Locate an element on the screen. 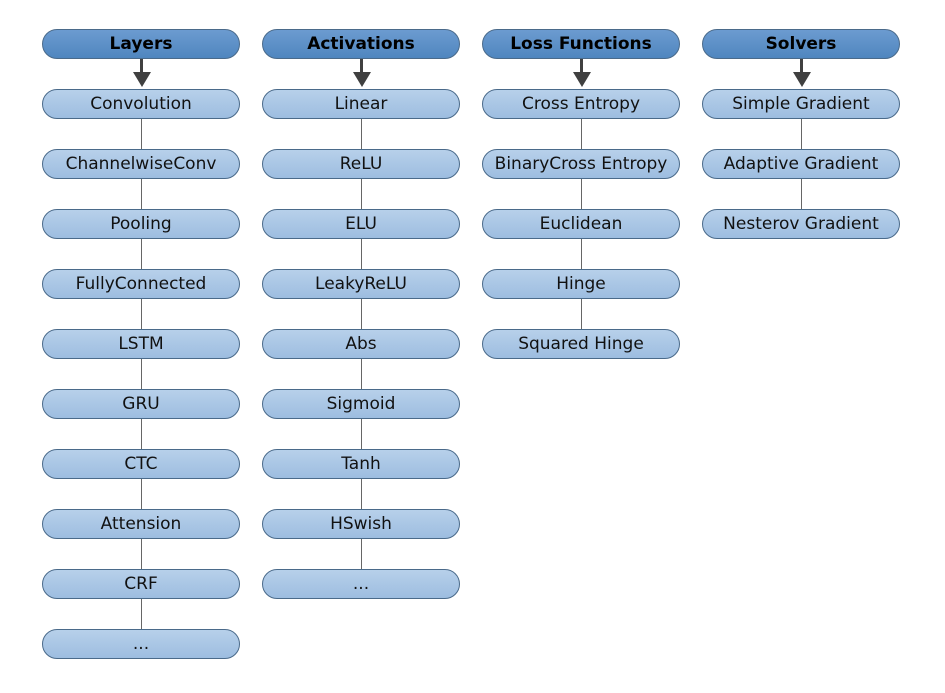 This screenshot has width=945, height=693. item-node: ReLU is located at coordinates (361, 164).